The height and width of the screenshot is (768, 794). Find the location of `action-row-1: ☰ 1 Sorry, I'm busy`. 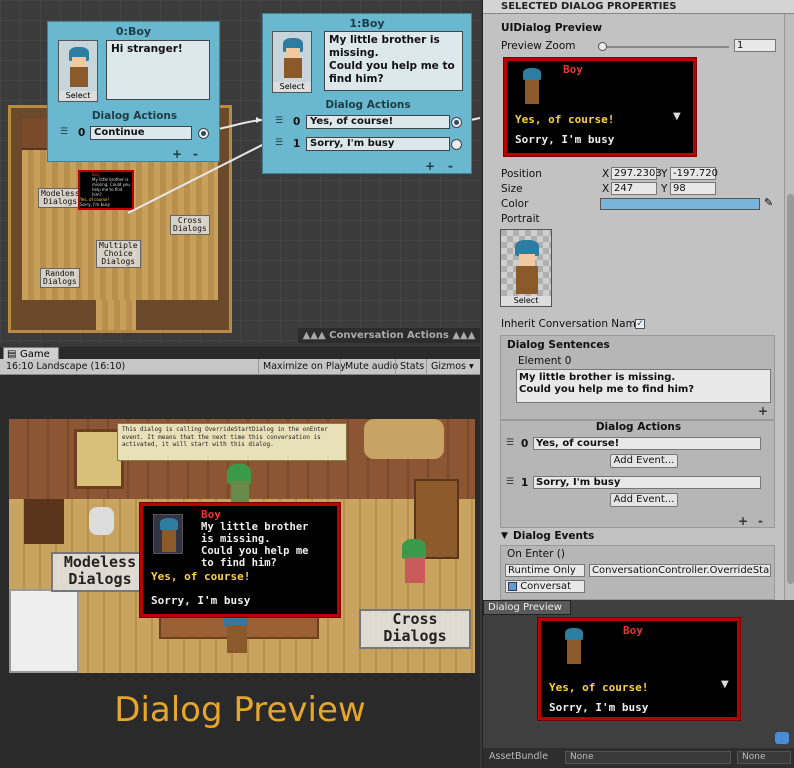

action-row-1: ☰ 1 Sorry, I'm busy is located at coordinates (368, 144).